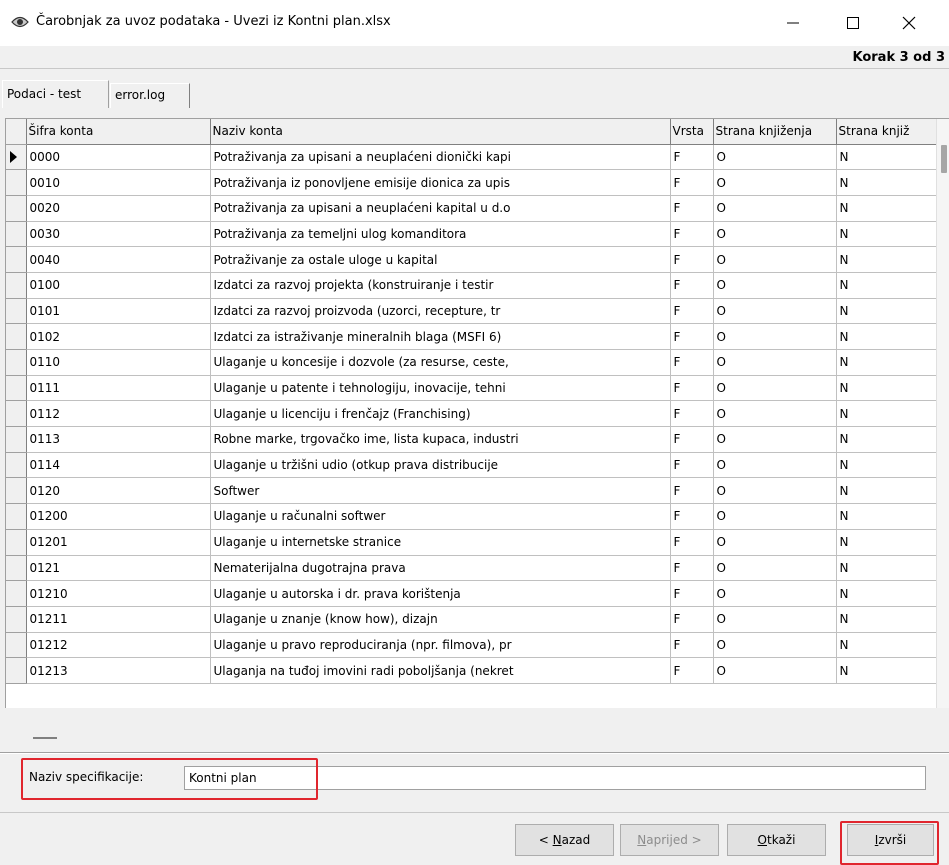 The image size is (949, 865). Describe the element at coordinates (118, 362) in the screenshot. I see `table-cell: 0110` at that location.